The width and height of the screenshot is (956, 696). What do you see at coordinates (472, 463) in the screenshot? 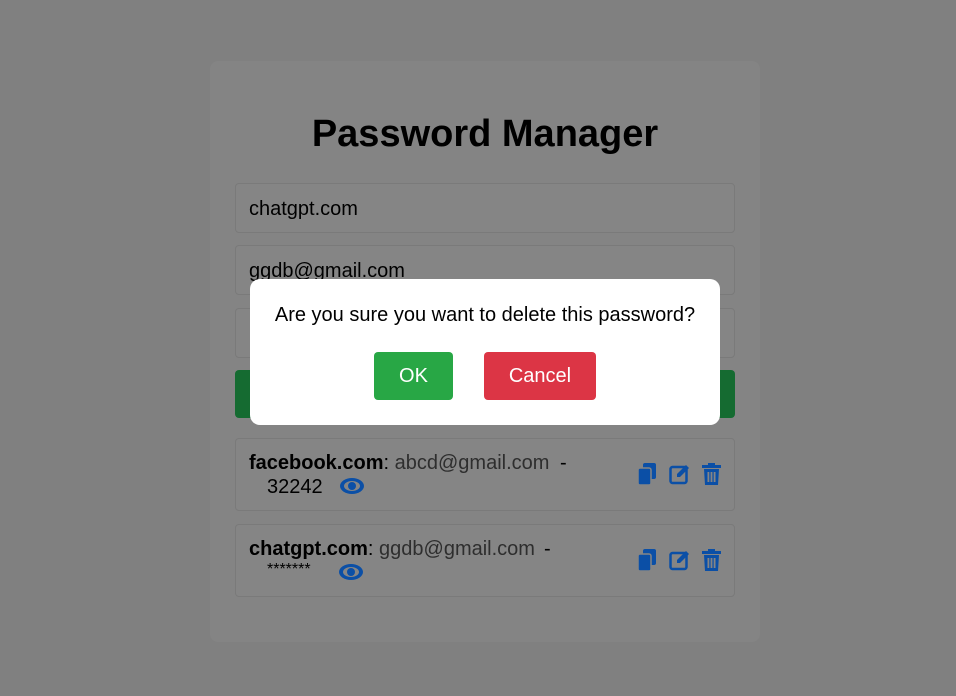
I see `entry-email: abcd@gmail.com` at bounding box center [472, 463].